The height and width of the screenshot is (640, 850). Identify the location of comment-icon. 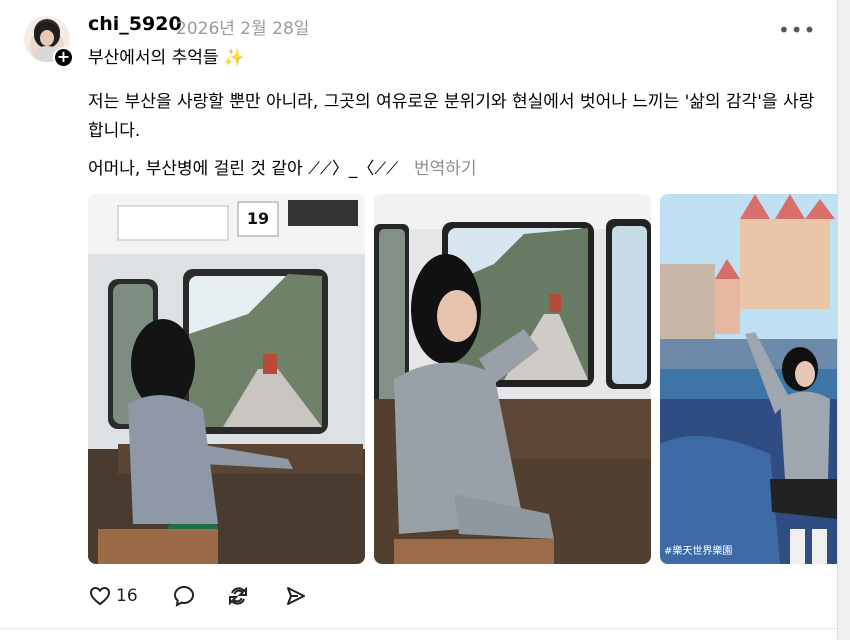
(184, 596).